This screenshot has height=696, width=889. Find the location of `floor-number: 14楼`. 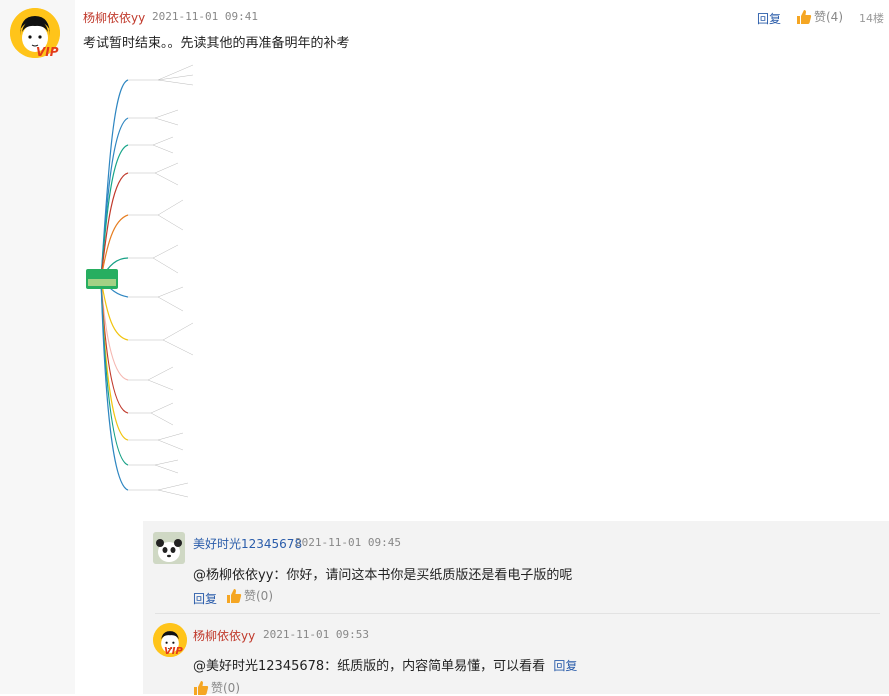

floor-number: 14楼 is located at coordinates (871, 18).